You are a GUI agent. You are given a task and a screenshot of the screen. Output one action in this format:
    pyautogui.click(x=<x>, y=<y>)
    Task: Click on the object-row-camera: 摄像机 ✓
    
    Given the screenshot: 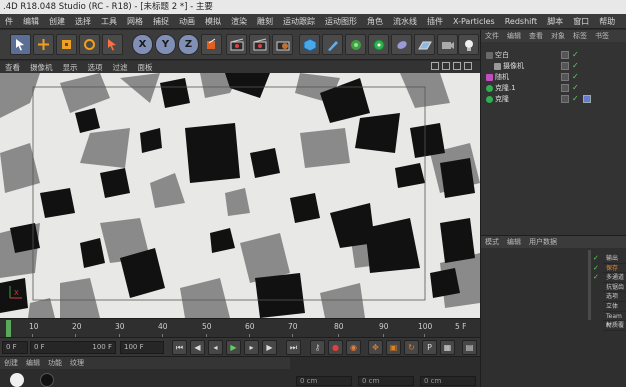 What is the action you would take?
    pyautogui.click(x=553, y=66)
    